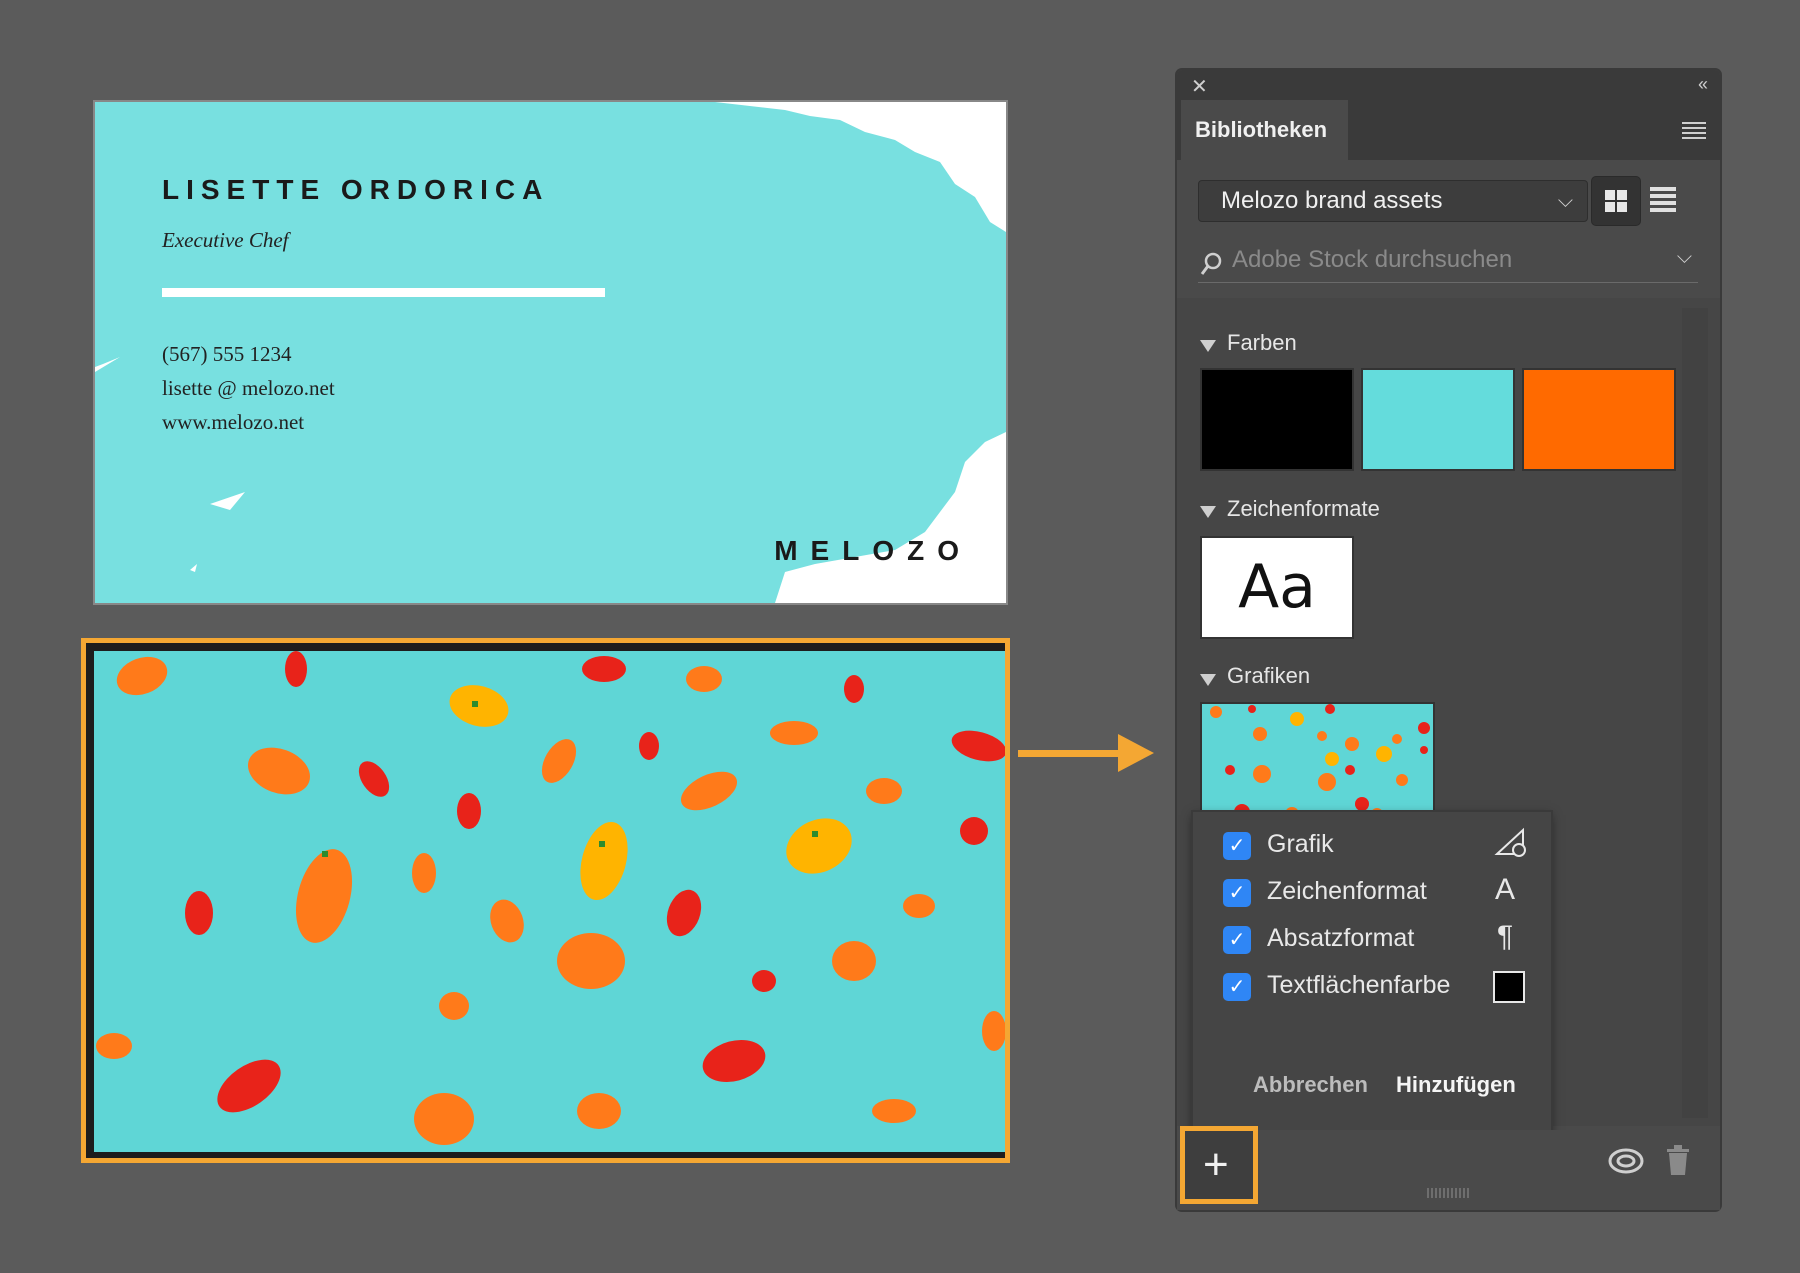  I want to click on checkbox-text-fill-color: ✓, so click(1237, 987).